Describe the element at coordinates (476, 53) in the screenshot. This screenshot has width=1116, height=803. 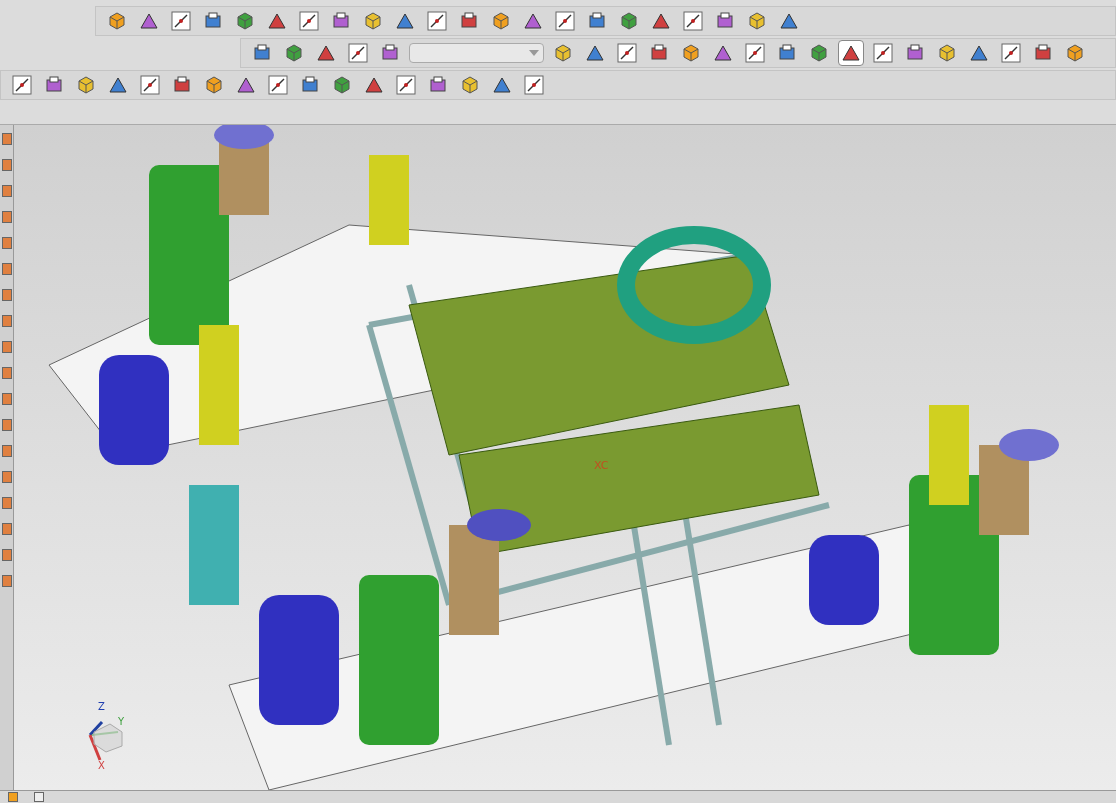
I see `dropdown-field` at that location.